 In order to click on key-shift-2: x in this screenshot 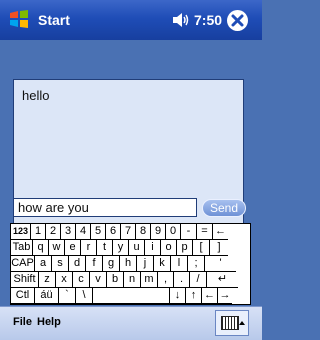, I will do `click(64, 280)`.